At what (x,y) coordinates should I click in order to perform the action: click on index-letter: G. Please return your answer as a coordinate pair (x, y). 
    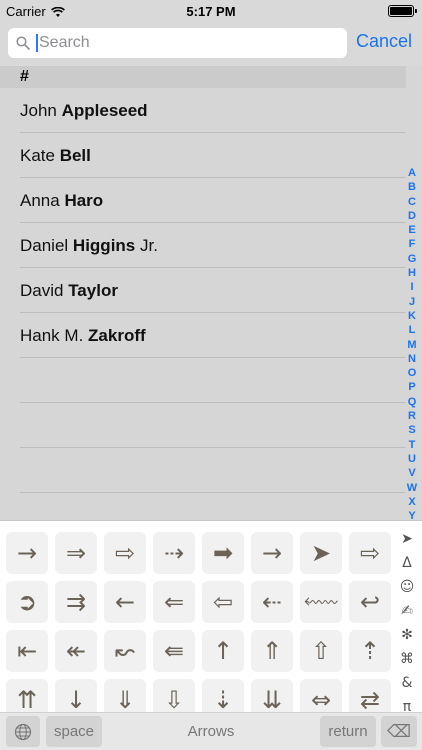
    Looking at the image, I should click on (412, 259).